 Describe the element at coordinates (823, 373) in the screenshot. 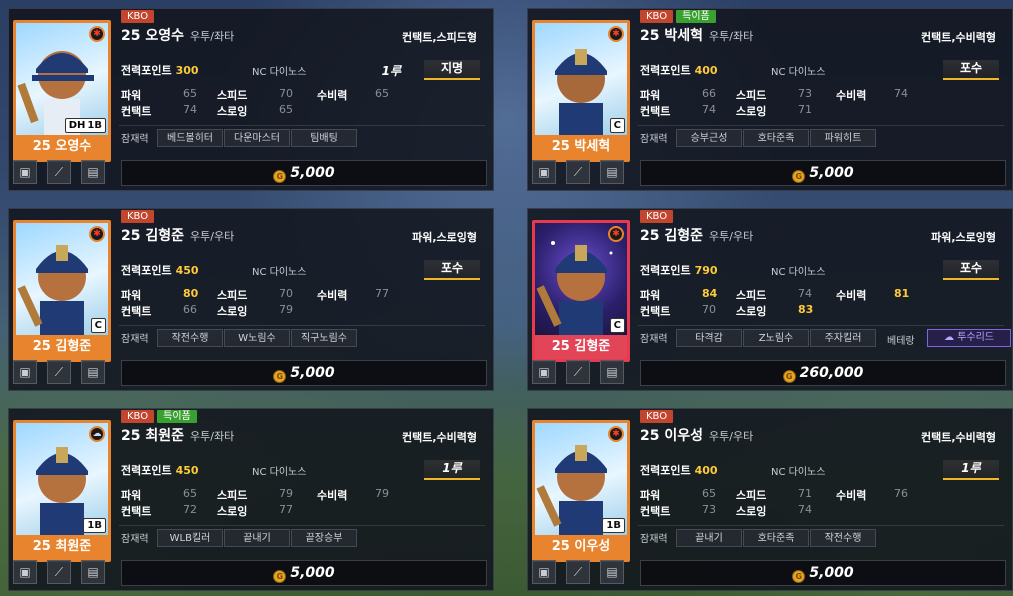

I see `price-button: G 260,000` at that location.